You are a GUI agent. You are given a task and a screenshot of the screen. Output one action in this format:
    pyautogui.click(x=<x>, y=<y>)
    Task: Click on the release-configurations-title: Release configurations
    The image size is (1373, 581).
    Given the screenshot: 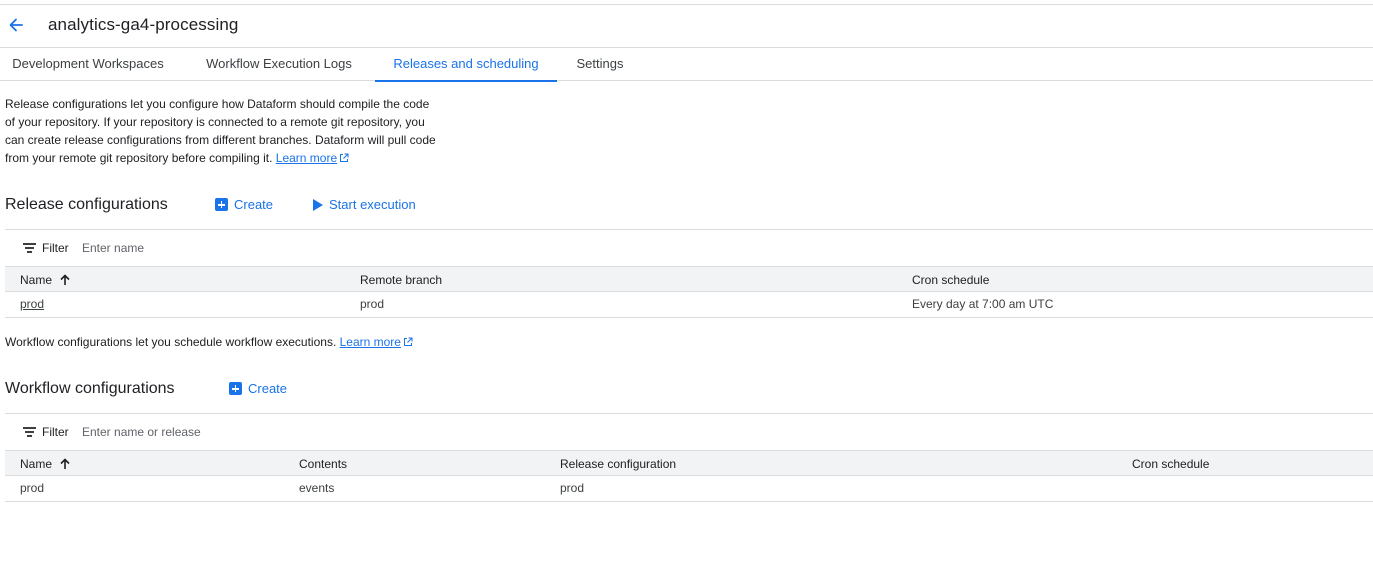 What is the action you would take?
    pyautogui.click(x=86, y=204)
    